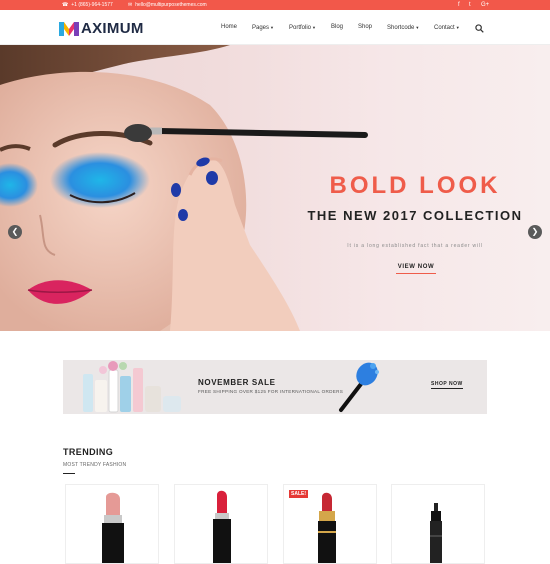  I want to click on nav-item-contact: Contact▼, so click(447, 27).